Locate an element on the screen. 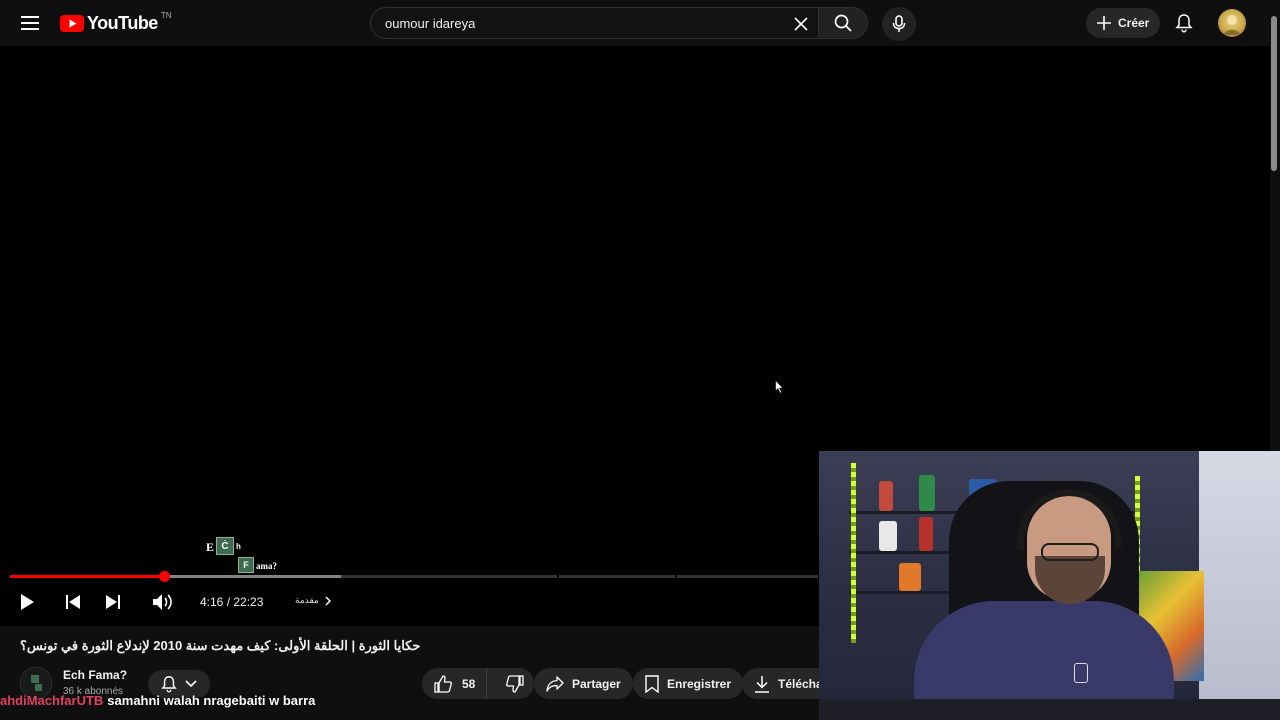  close-icon is located at coordinates (801, 24).